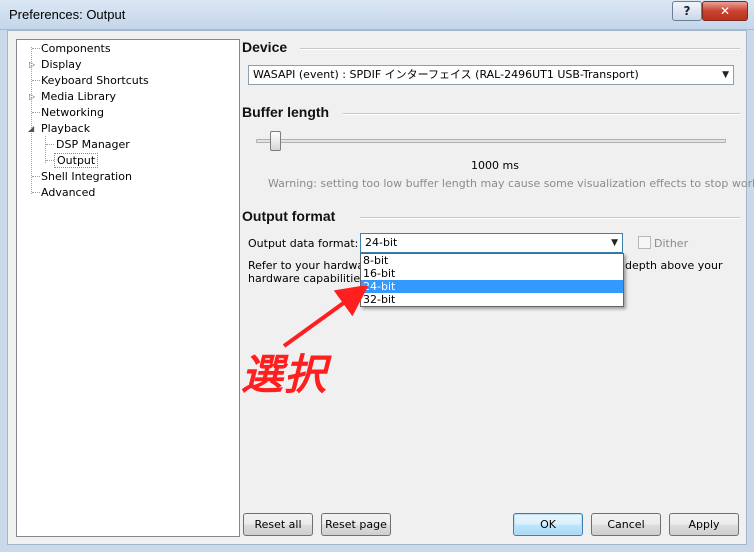  What do you see at coordinates (76, 48) in the screenshot?
I see `tree-item-components: Components` at bounding box center [76, 48].